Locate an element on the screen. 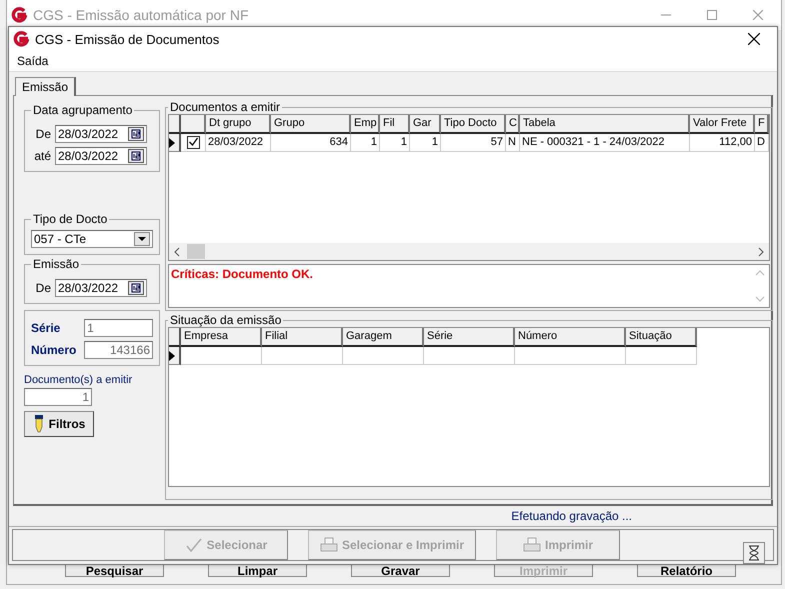  scroll-left-icon is located at coordinates (177, 251).